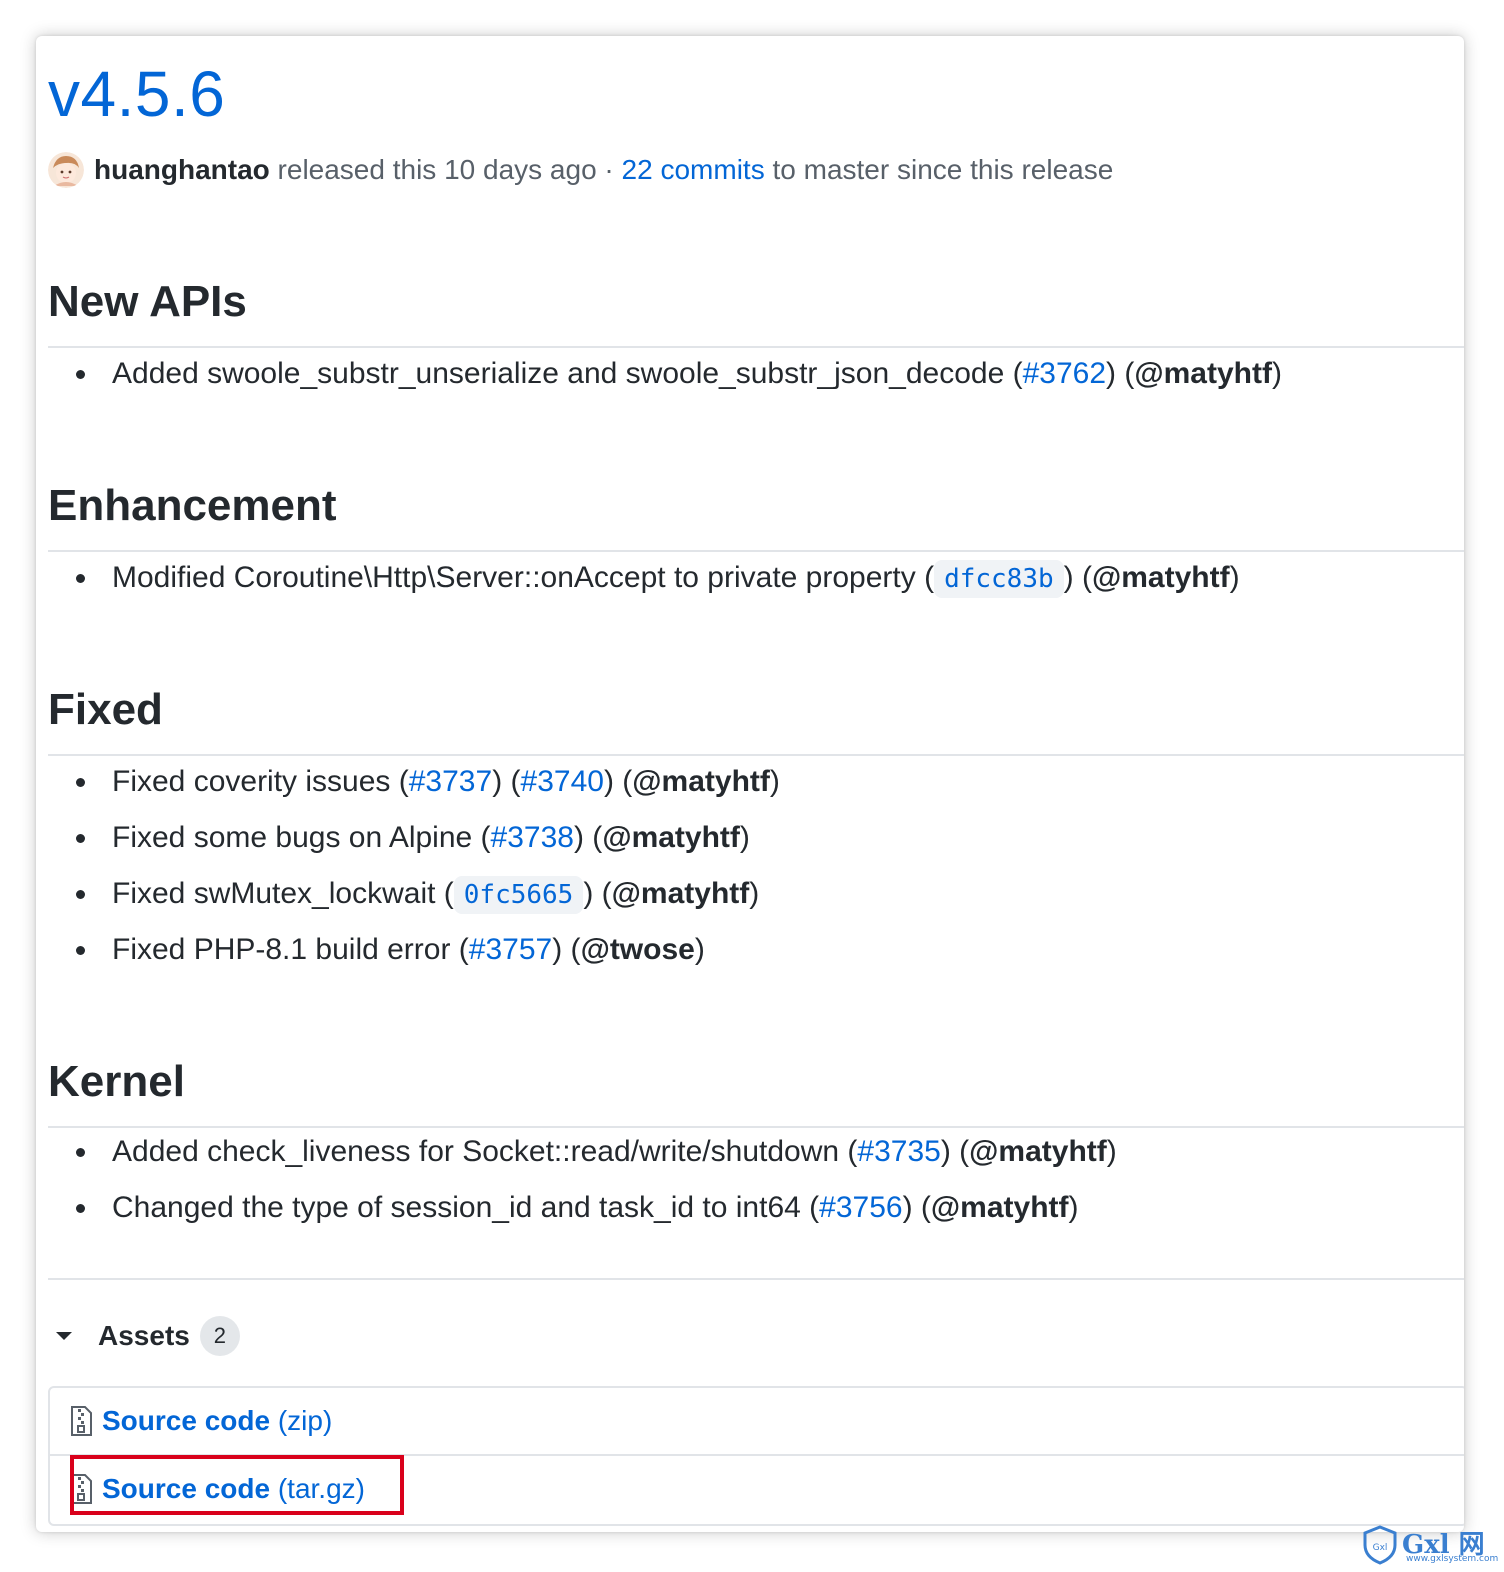  I want to click on assets-label: Assets, so click(144, 1335).